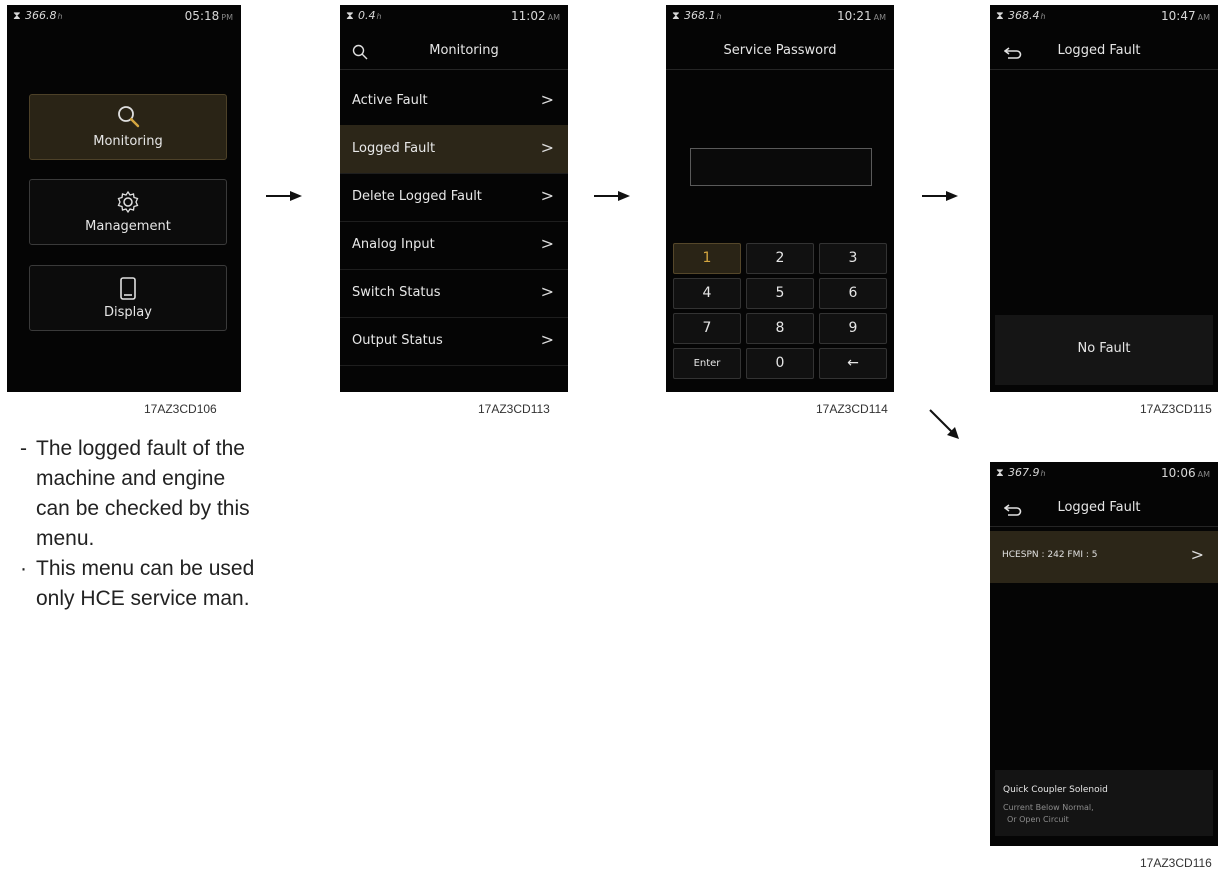 The image size is (1228, 872). I want to click on screen-header: Monitoring, so click(454, 52).